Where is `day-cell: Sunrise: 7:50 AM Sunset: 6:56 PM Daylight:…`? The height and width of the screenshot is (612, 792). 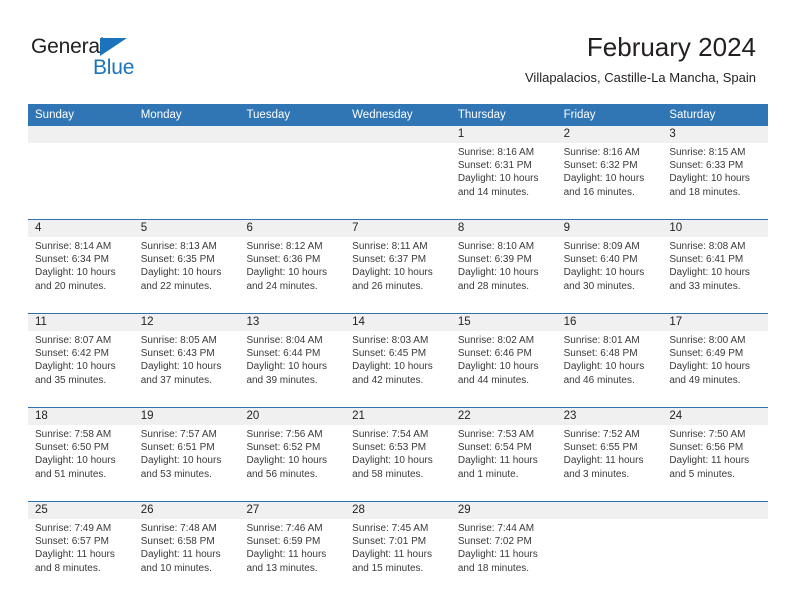
day-cell: Sunrise: 7:50 AM Sunset: 6:56 PM Daylight:… is located at coordinates (715, 463).